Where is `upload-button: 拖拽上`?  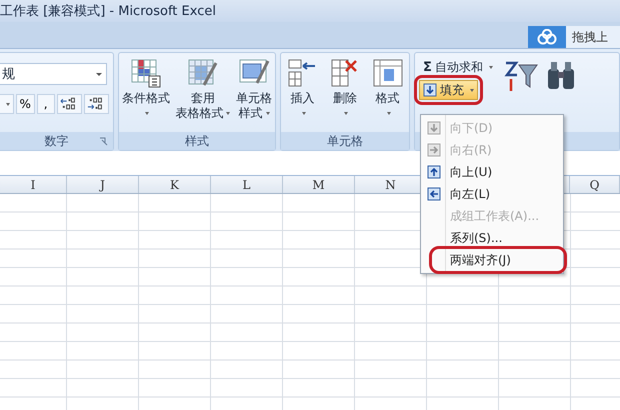 upload-button: 拖拽上 is located at coordinates (574, 37).